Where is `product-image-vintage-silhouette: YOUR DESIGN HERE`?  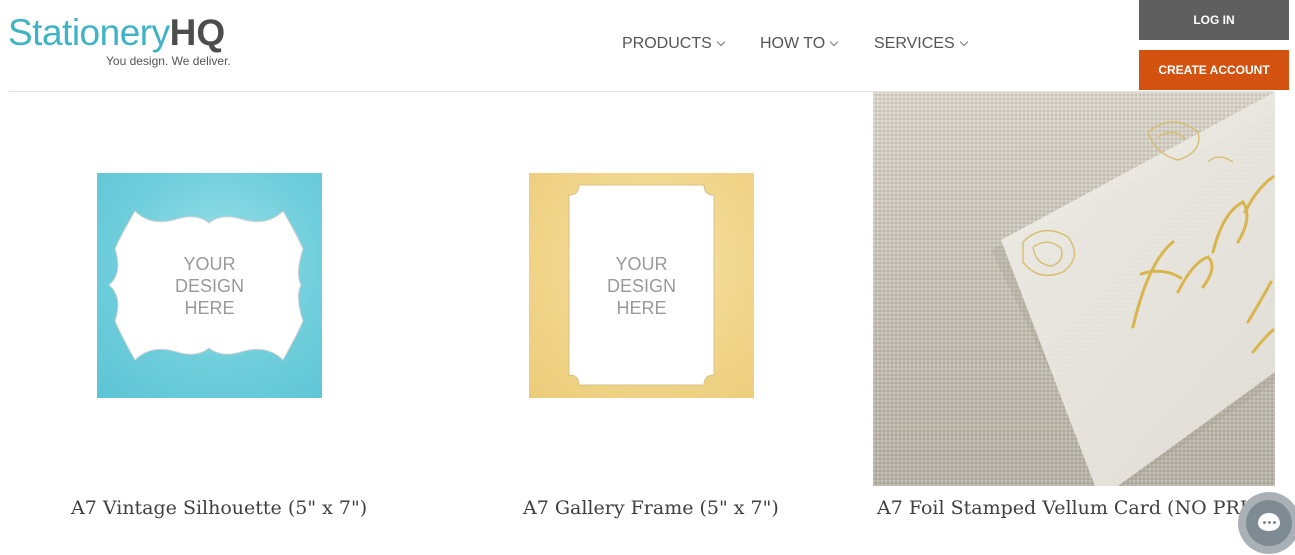
product-image-vintage-silhouette: YOUR DESIGN HERE is located at coordinates (209, 285).